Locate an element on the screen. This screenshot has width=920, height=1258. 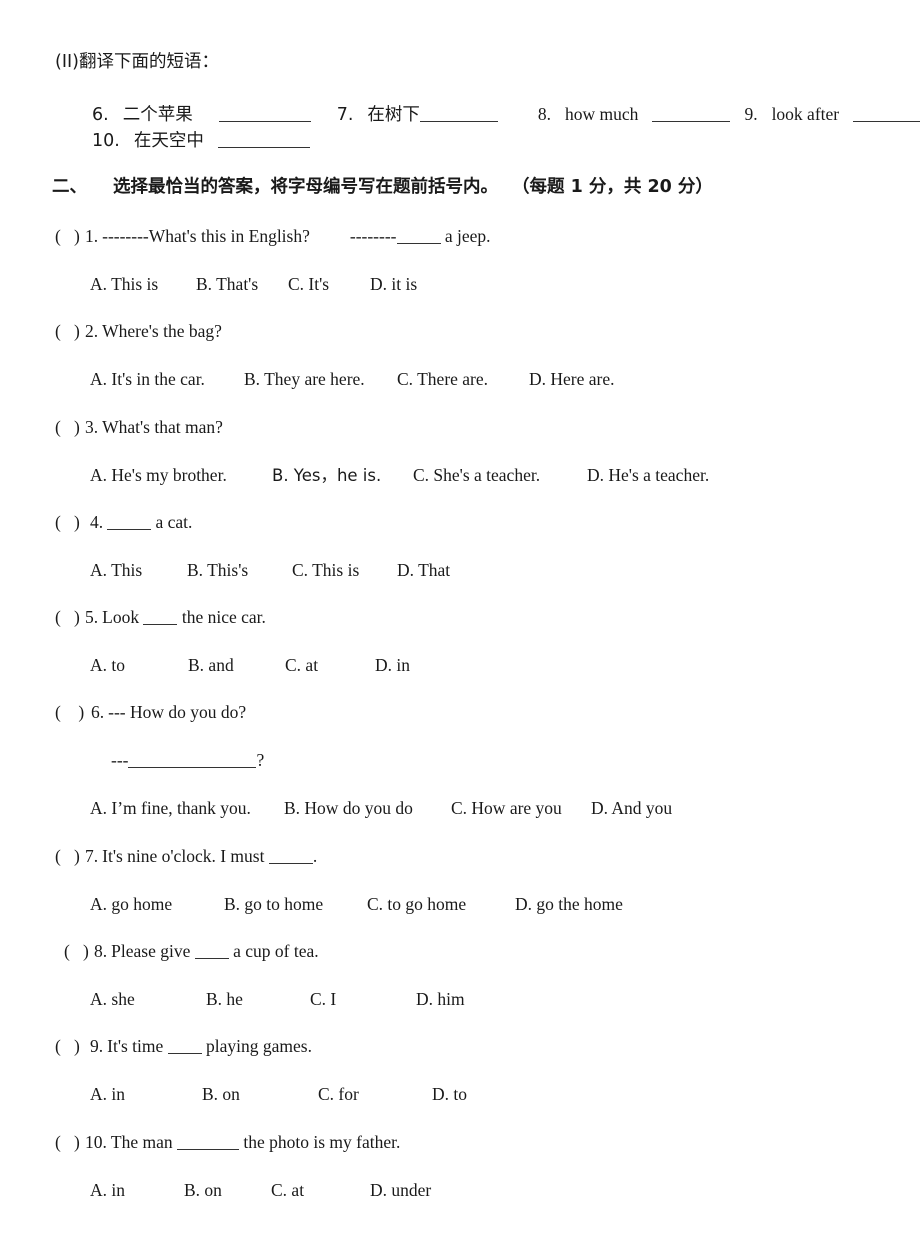
translation-item-6-blank is located at coordinates (264, 114).